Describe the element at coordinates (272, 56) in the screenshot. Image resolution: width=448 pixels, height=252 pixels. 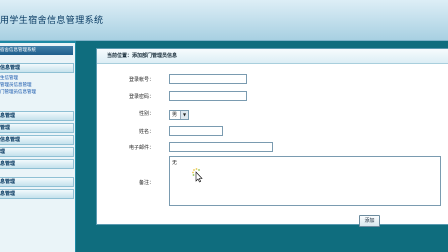
I see `breadcrumb: 当前位置：添加部门管理员信息` at that location.